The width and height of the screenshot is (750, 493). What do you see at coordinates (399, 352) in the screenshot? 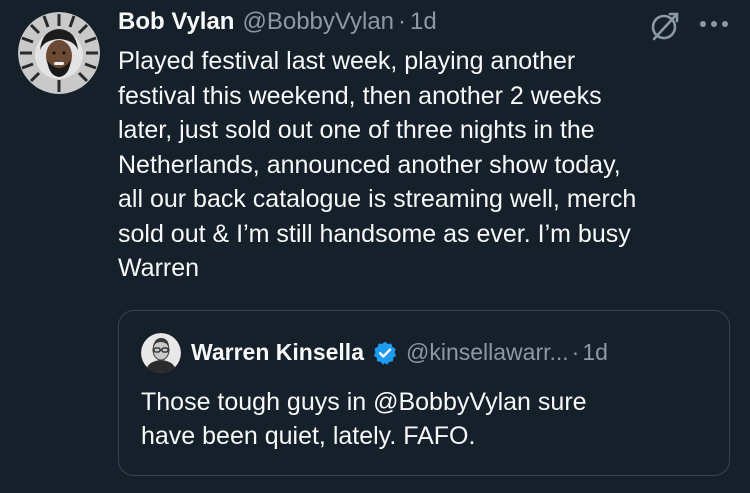
I see `quoted-tweet-header: Warren Kinsella @kinsellawarr... · 1d` at bounding box center [399, 352].